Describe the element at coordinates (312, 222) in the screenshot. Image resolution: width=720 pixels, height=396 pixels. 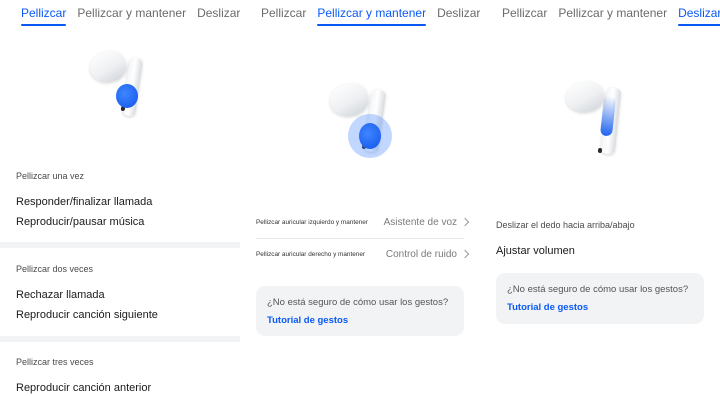
I see `row-label: Pellizcar auricular izquierdo y mantener` at that location.